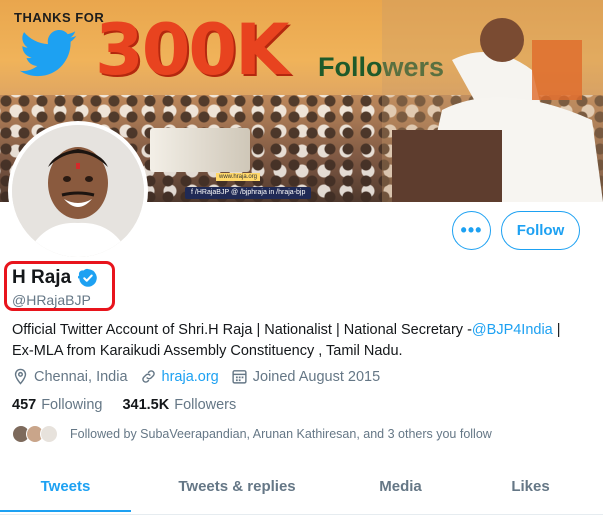  What do you see at coordinates (200, 150) in the screenshot?
I see `banner-inset-photo` at bounding box center [200, 150].